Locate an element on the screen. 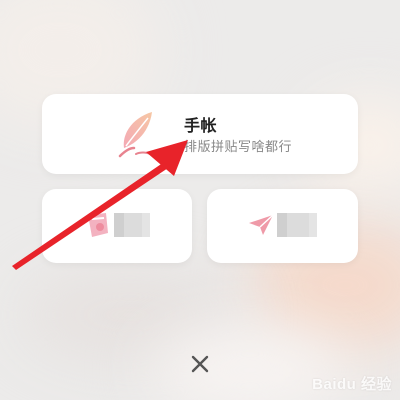 The width and height of the screenshot is (400, 400). hidden-option-card-right is located at coordinates (282, 226).